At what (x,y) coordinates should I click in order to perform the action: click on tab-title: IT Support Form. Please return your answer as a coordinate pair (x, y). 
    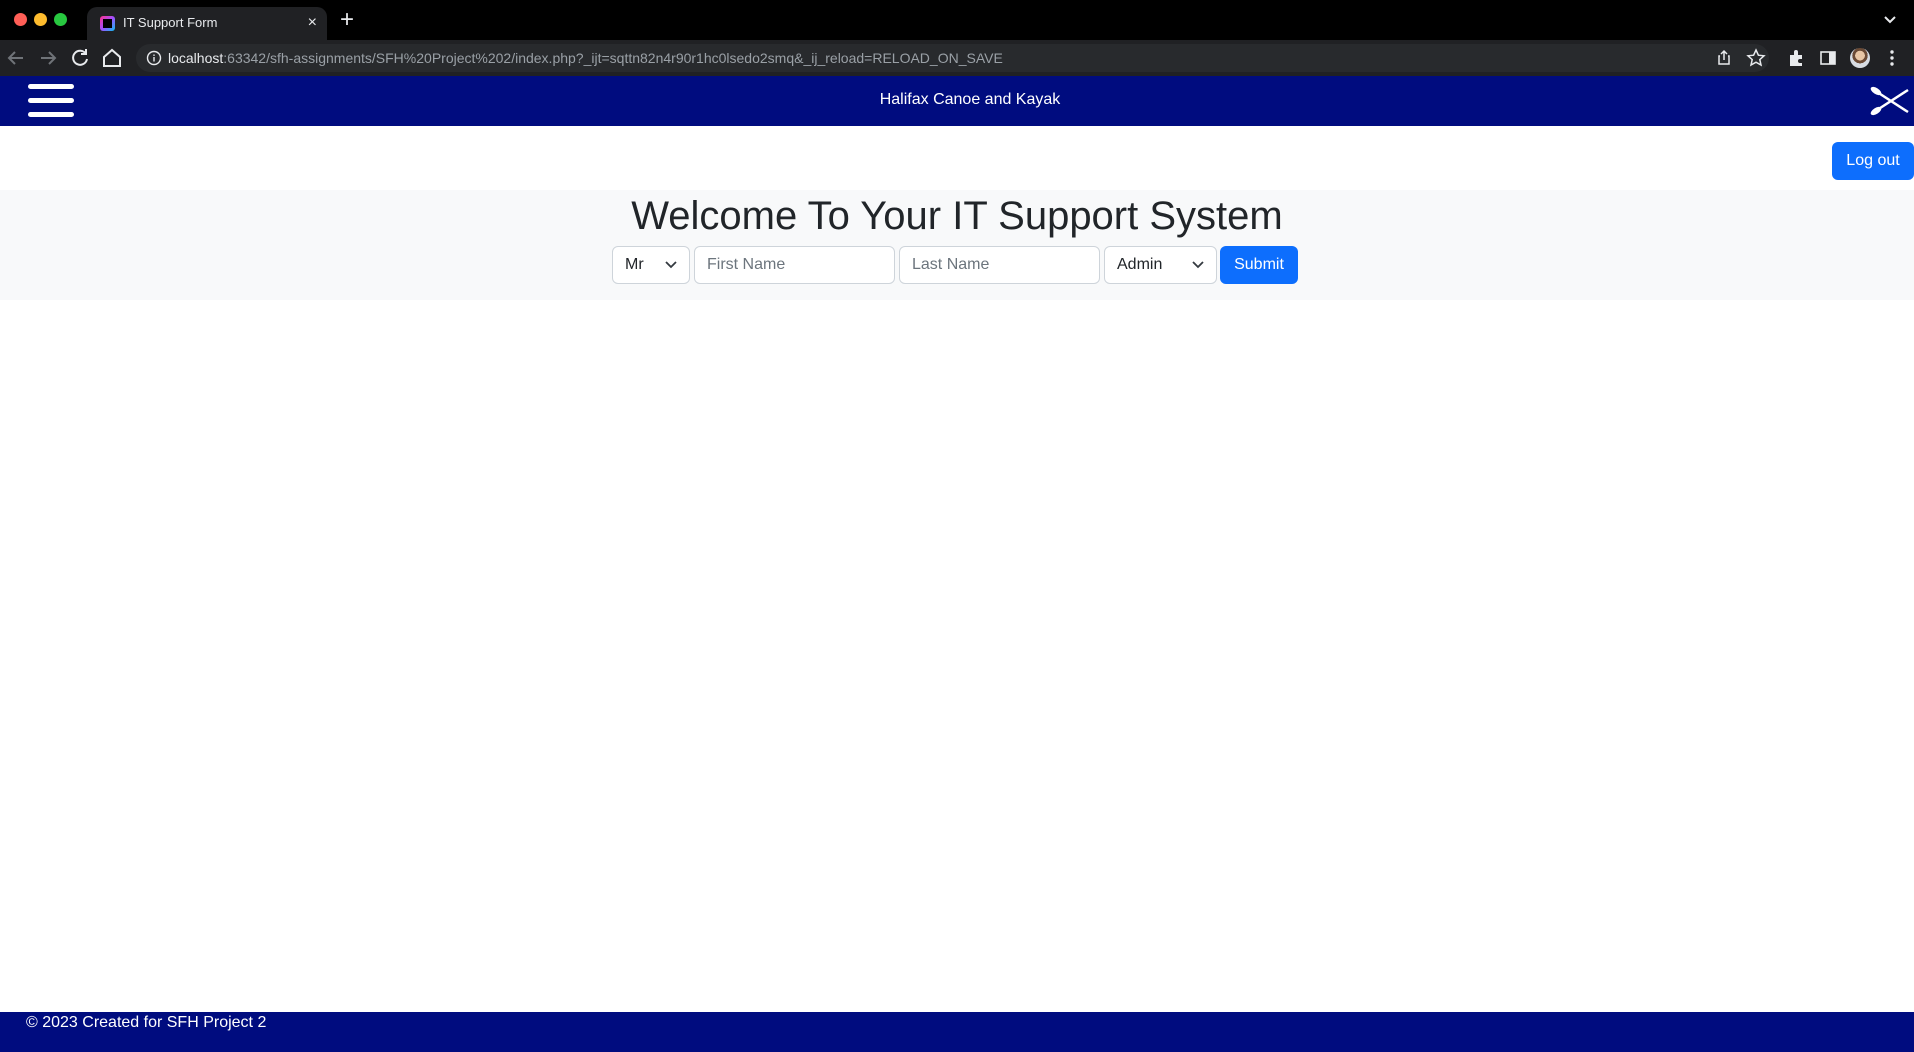
    Looking at the image, I should click on (170, 22).